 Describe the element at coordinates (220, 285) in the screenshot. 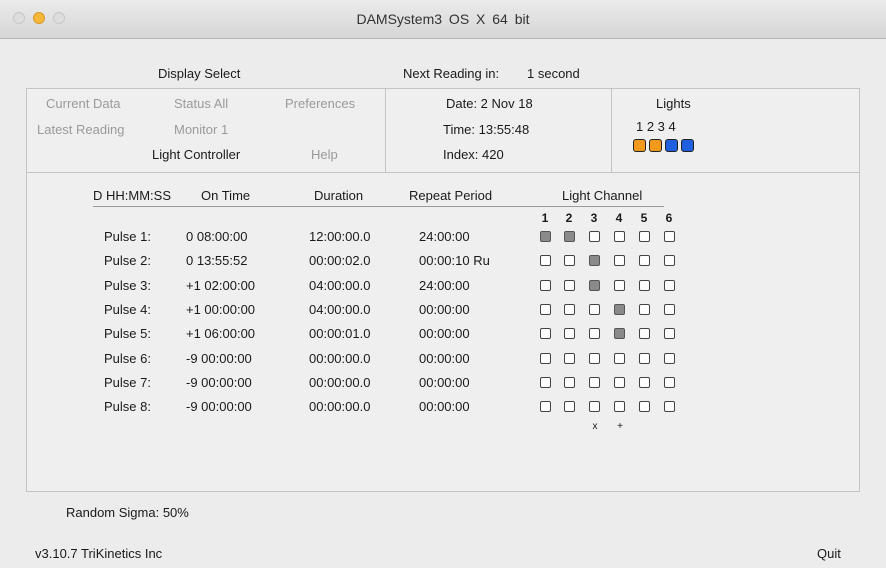

I see `on-time-field: +1 02:00:00` at that location.